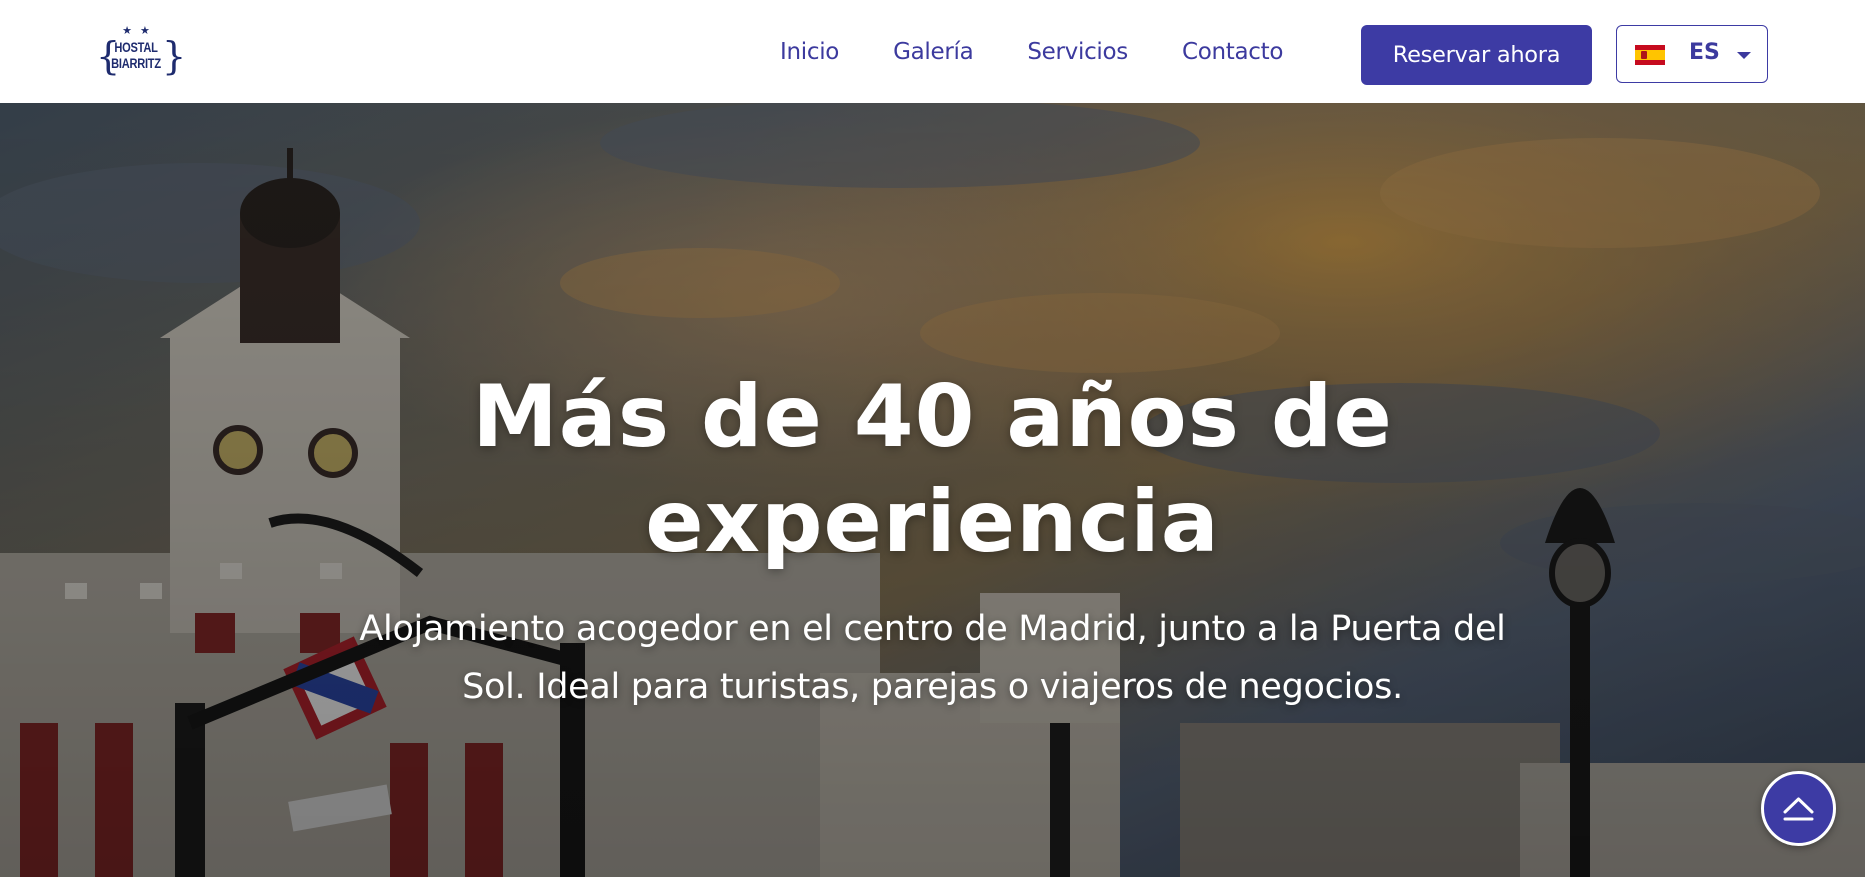 Image resolution: width=1865 pixels, height=877 pixels. What do you see at coordinates (932, 417) in the screenshot?
I see `hero-title-line-1: Más de 40 años de` at bounding box center [932, 417].